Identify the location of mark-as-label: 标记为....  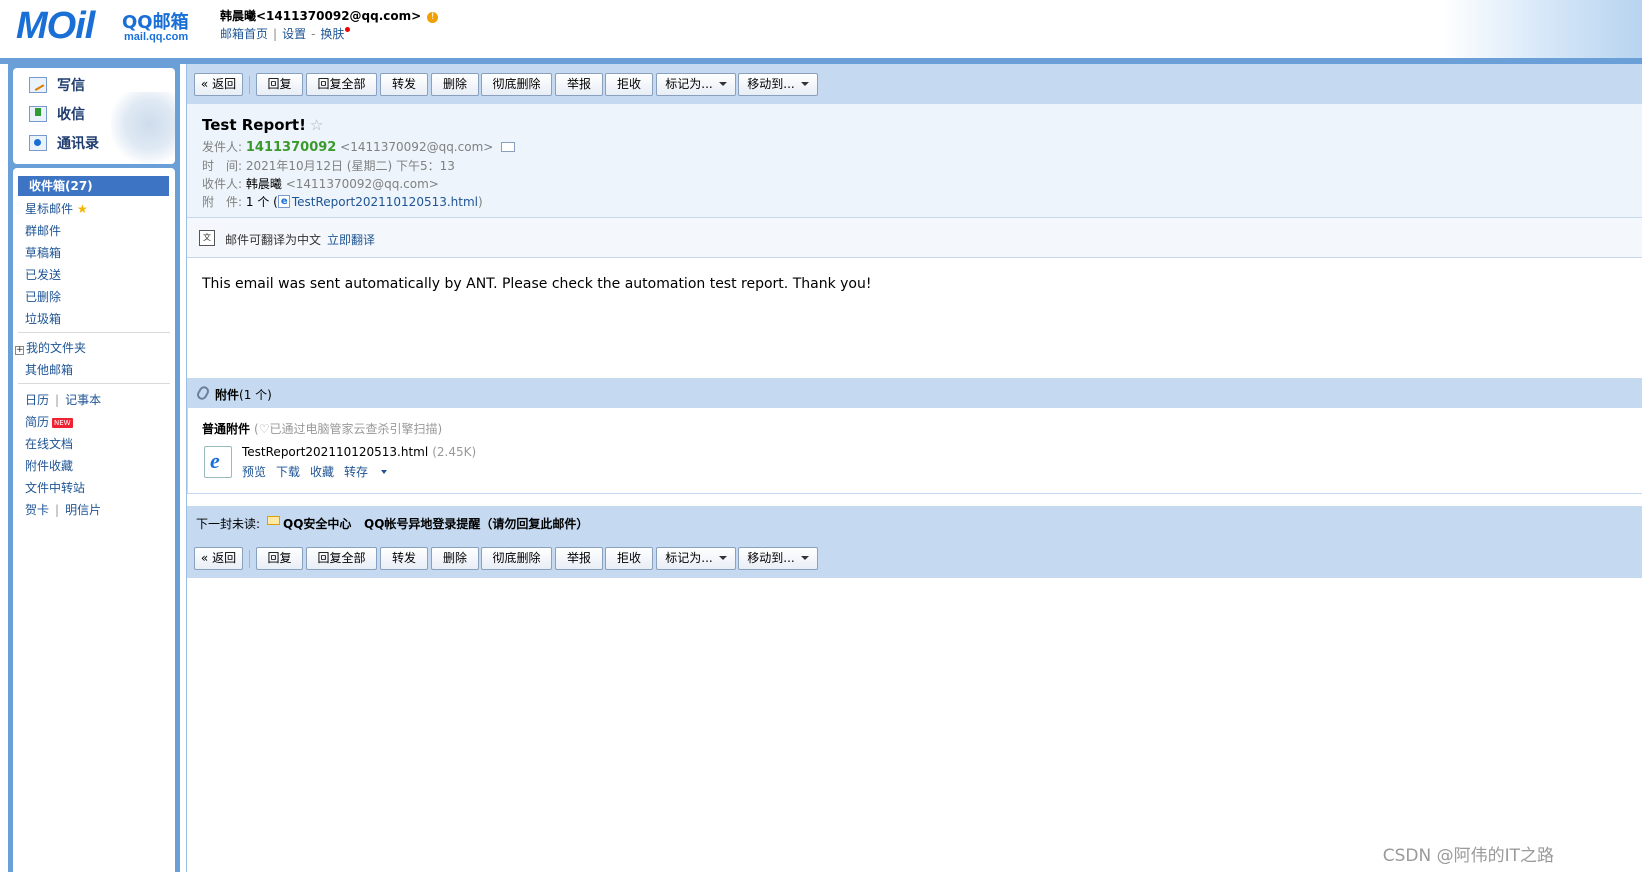
(689, 558).